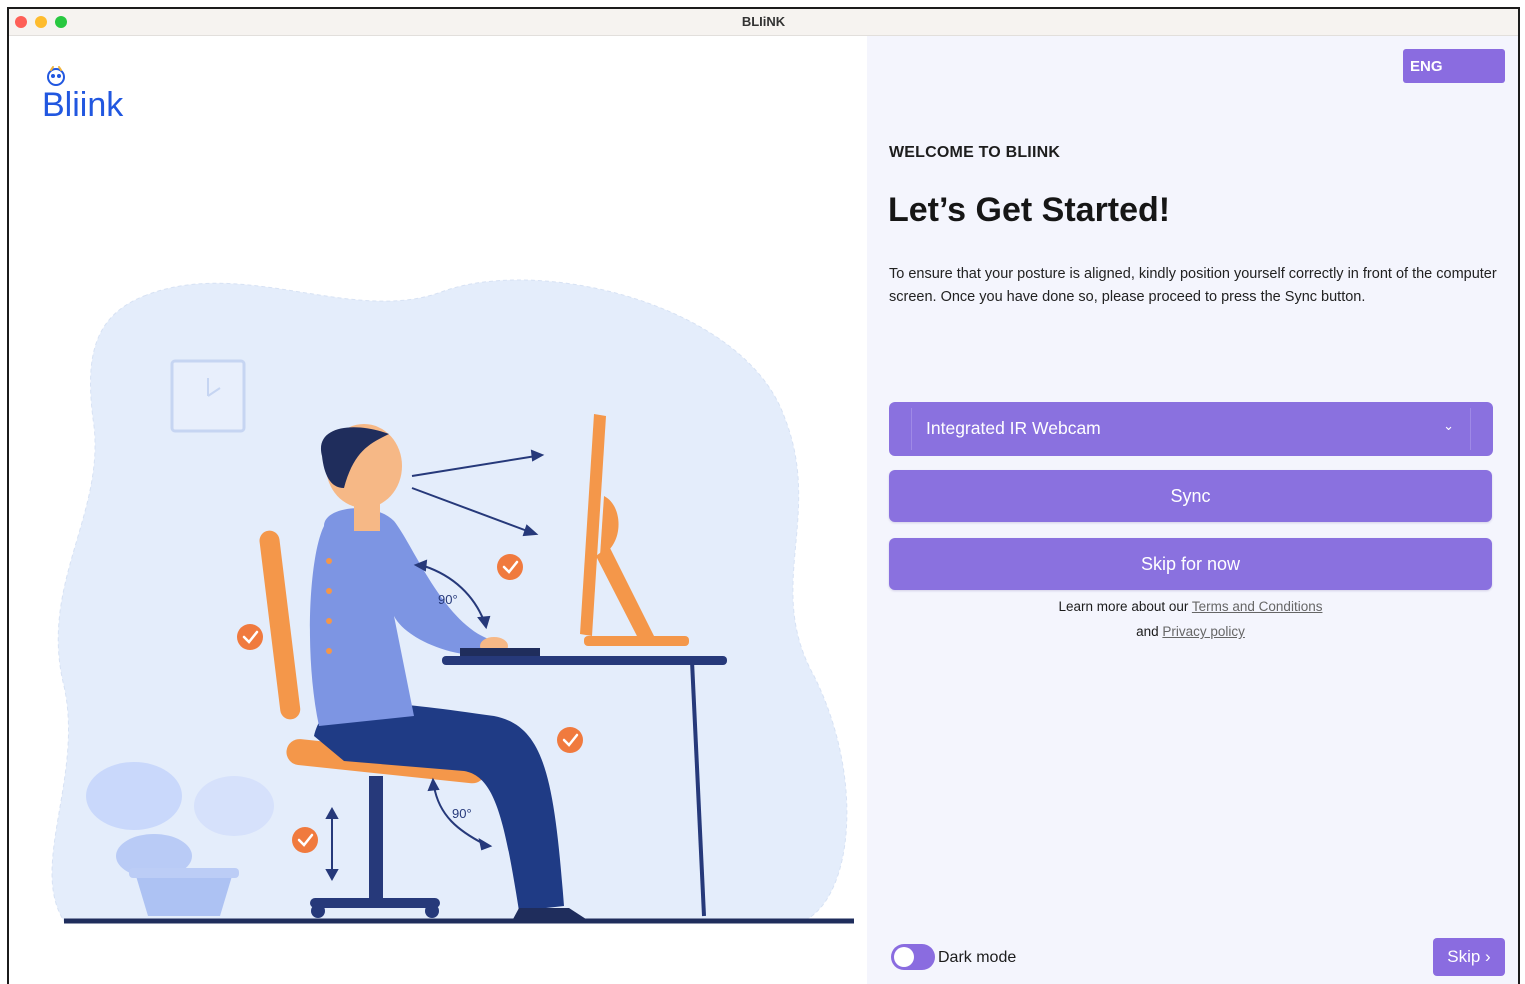  What do you see at coordinates (1190, 564) in the screenshot?
I see `skip-for-now-button: Skip for now` at bounding box center [1190, 564].